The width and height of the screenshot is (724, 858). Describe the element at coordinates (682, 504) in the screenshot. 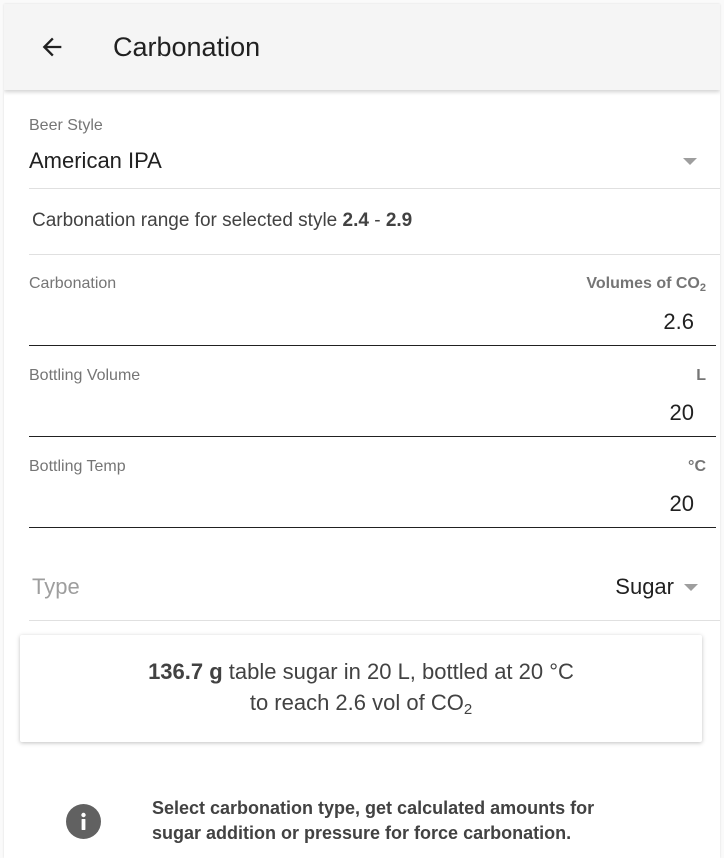

I see `bottling-temp-input: 20` at that location.